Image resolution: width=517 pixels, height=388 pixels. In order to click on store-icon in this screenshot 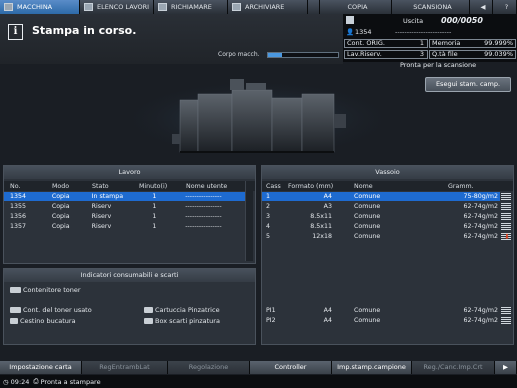, I will do `click(236, 7)`.